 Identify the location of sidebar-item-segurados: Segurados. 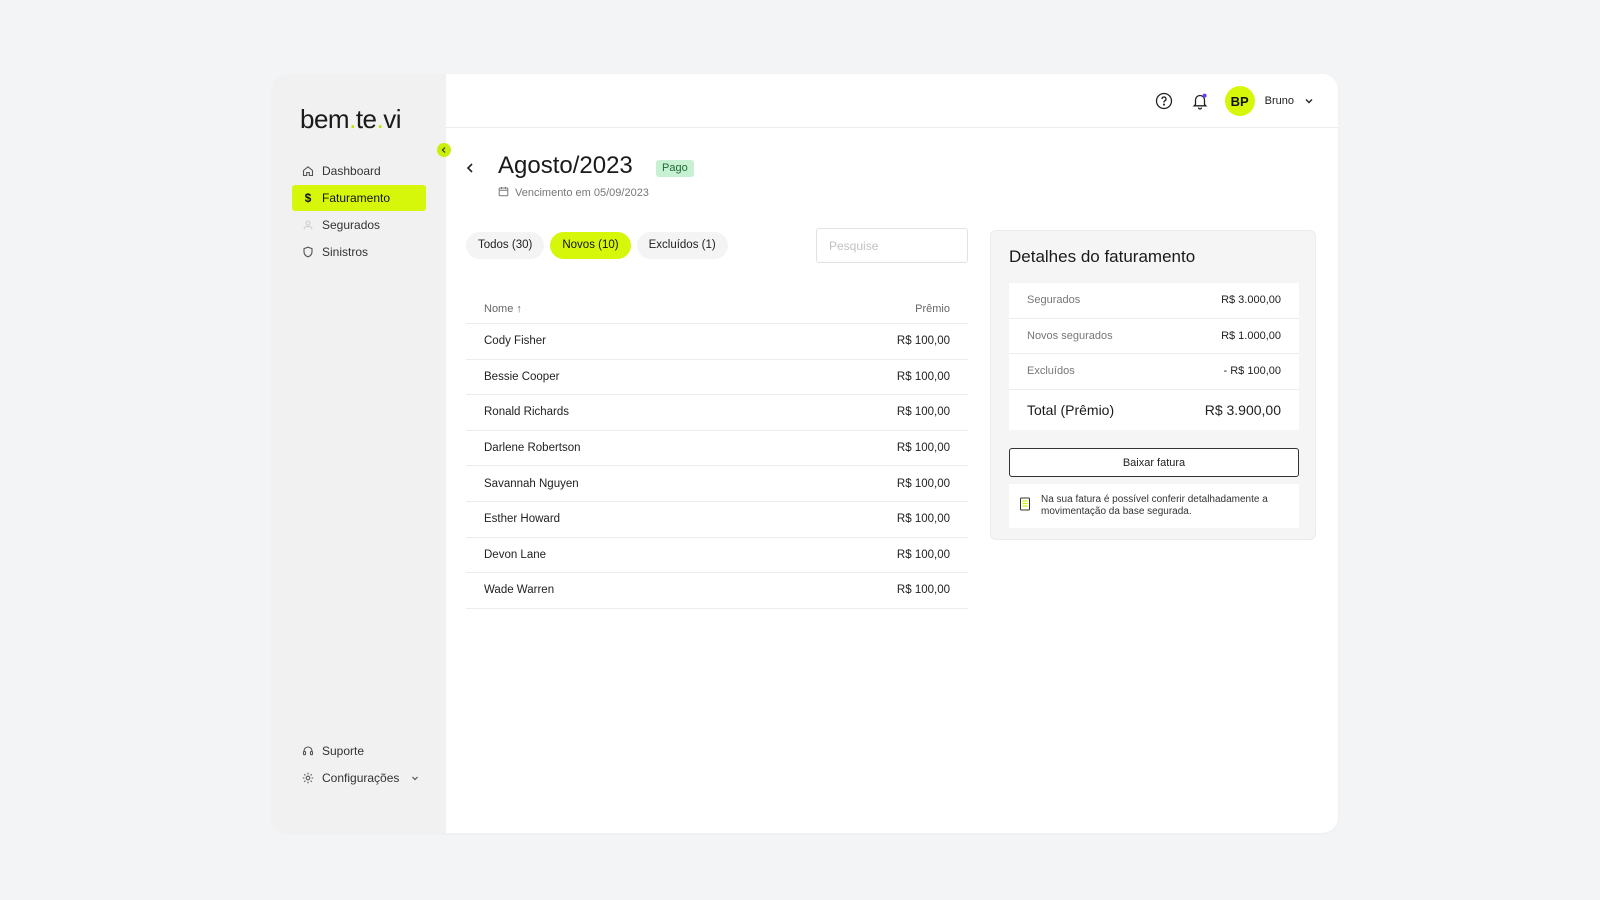
(359, 225).